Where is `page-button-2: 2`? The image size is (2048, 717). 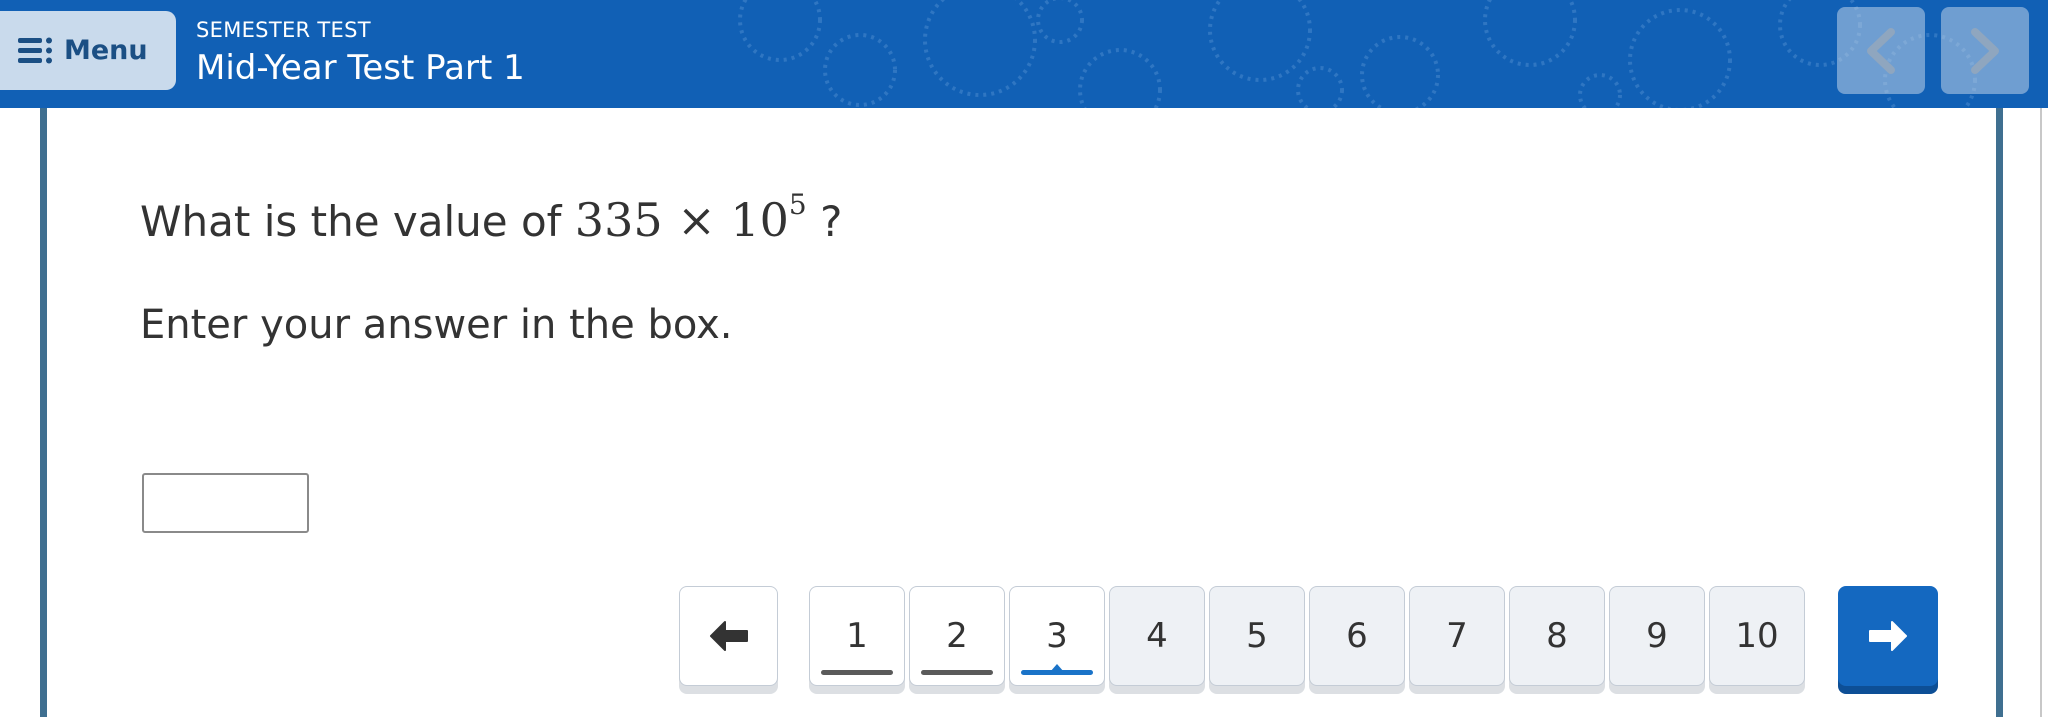
page-button-2: 2 is located at coordinates (957, 636).